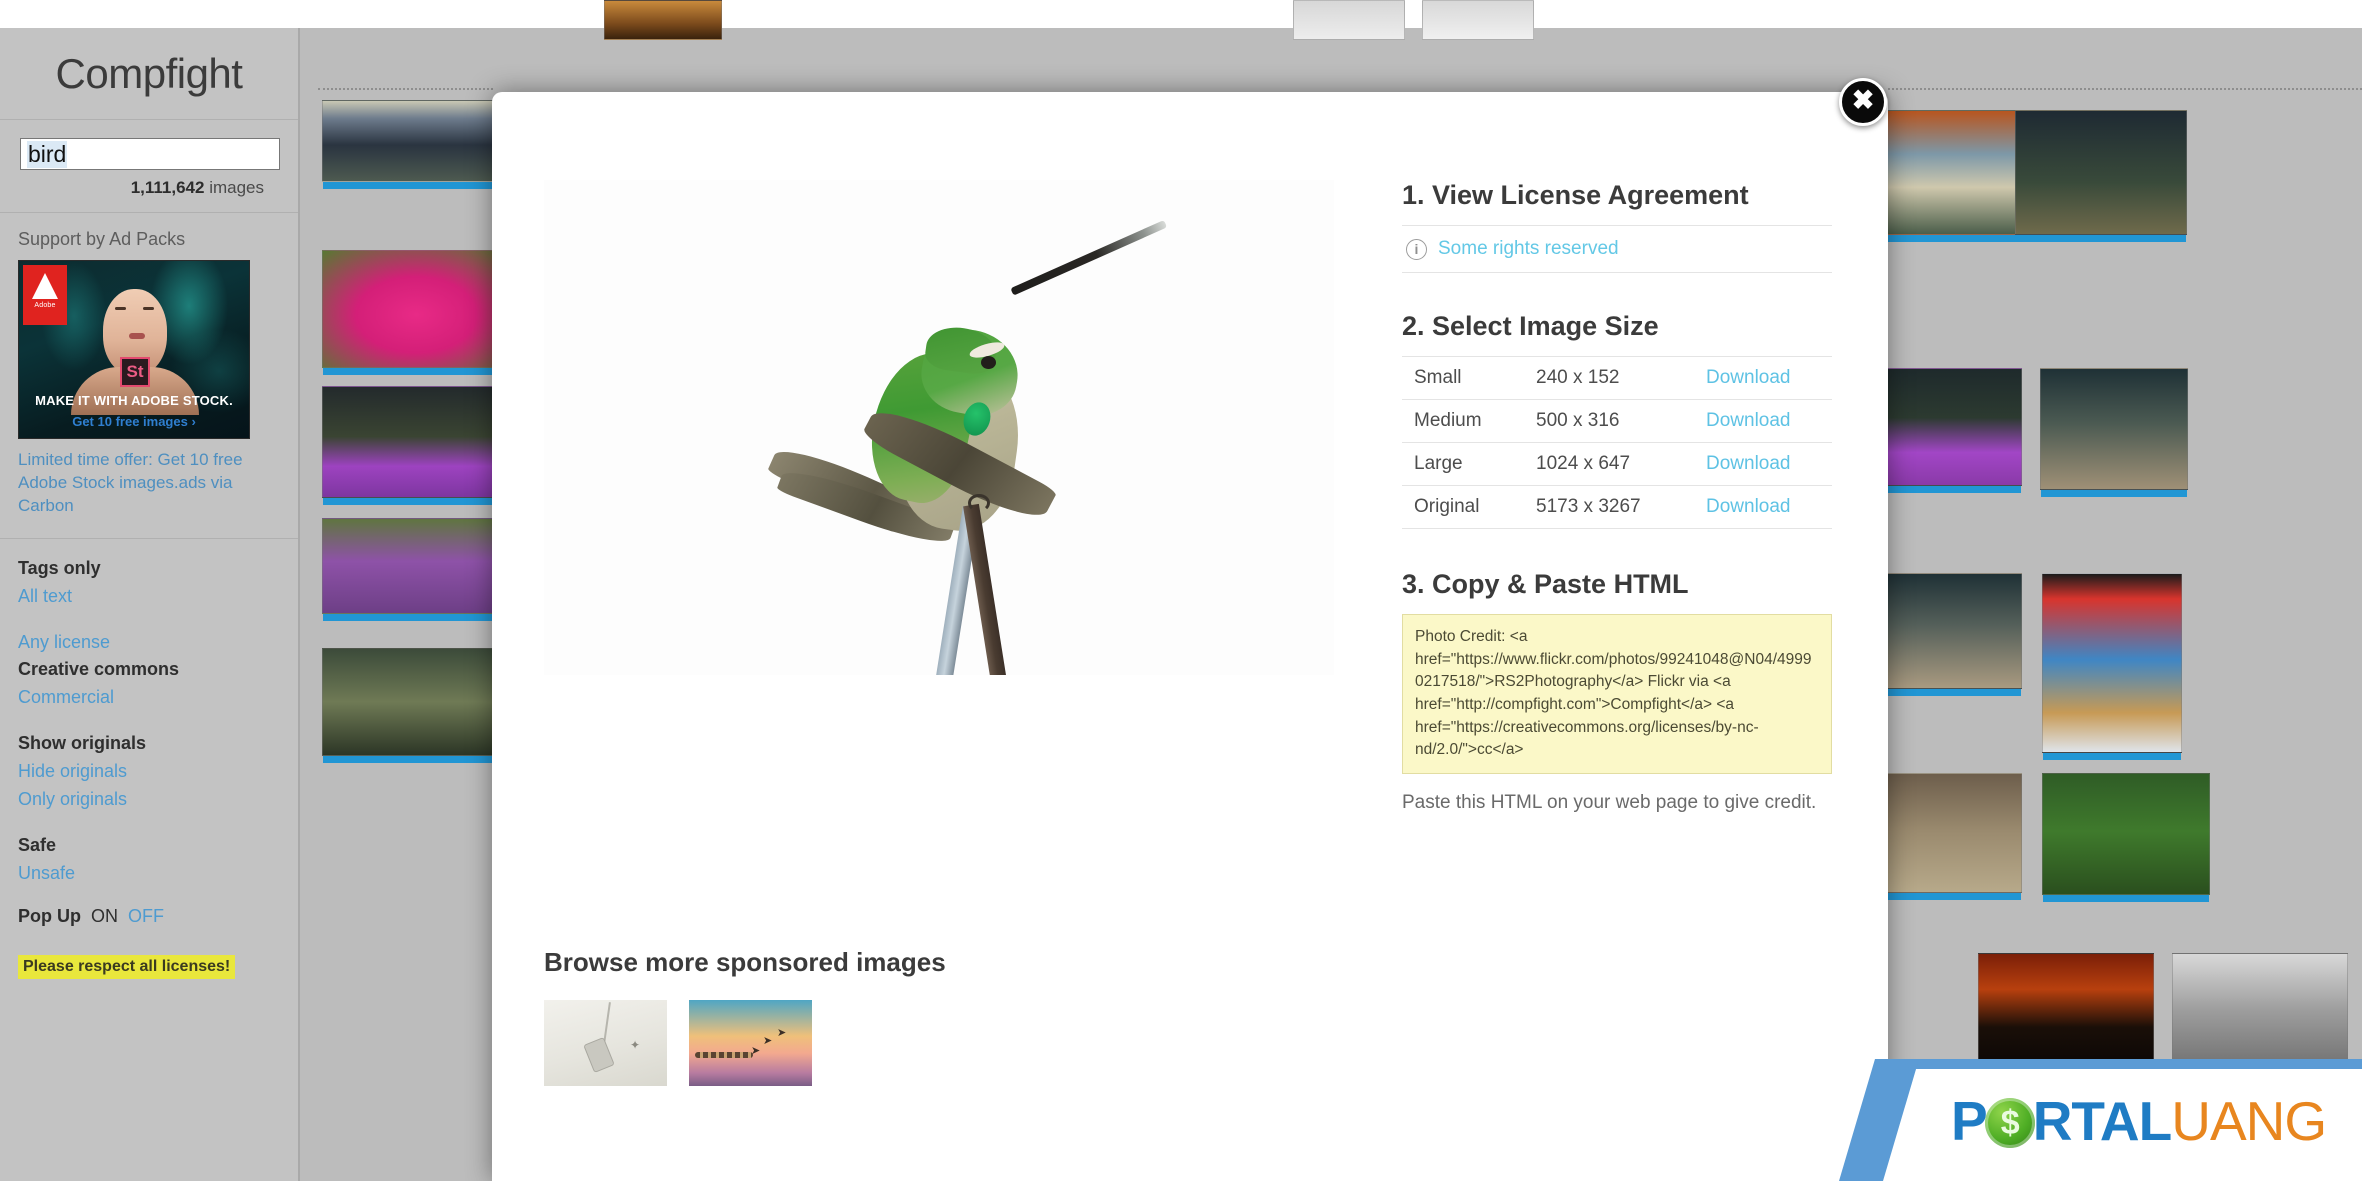 The image size is (2362, 1181). Describe the element at coordinates (745, 962) in the screenshot. I see `sponsored-heading: Browse more sponsored images` at that location.